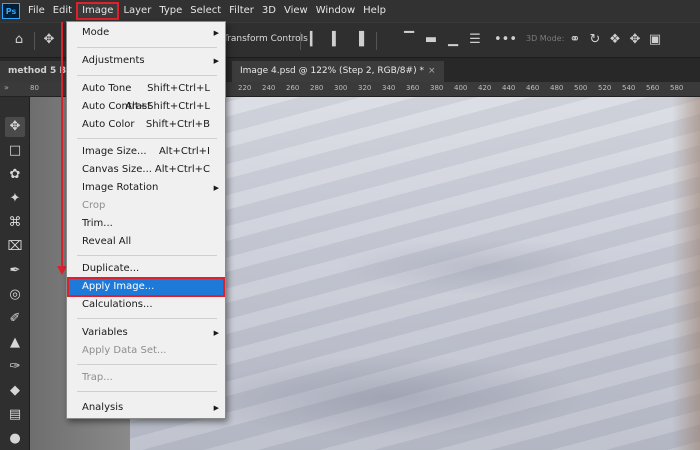 The height and width of the screenshot is (450, 700). What do you see at coordinates (677, 88) in the screenshot?
I see `ruler-tick: 580` at bounding box center [677, 88].